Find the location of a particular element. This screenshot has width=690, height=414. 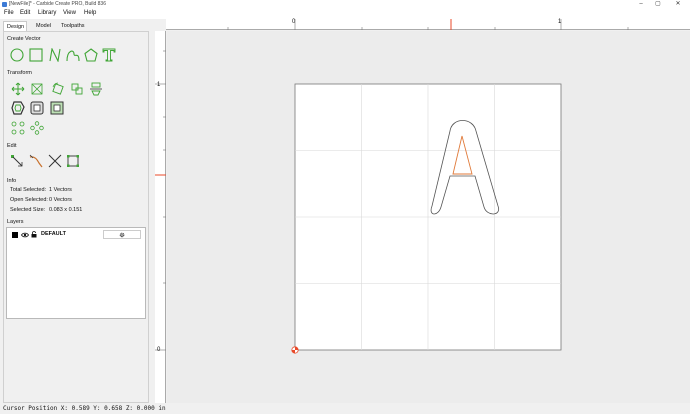

ruler-label-x-0: 0 is located at coordinates (294, 22).